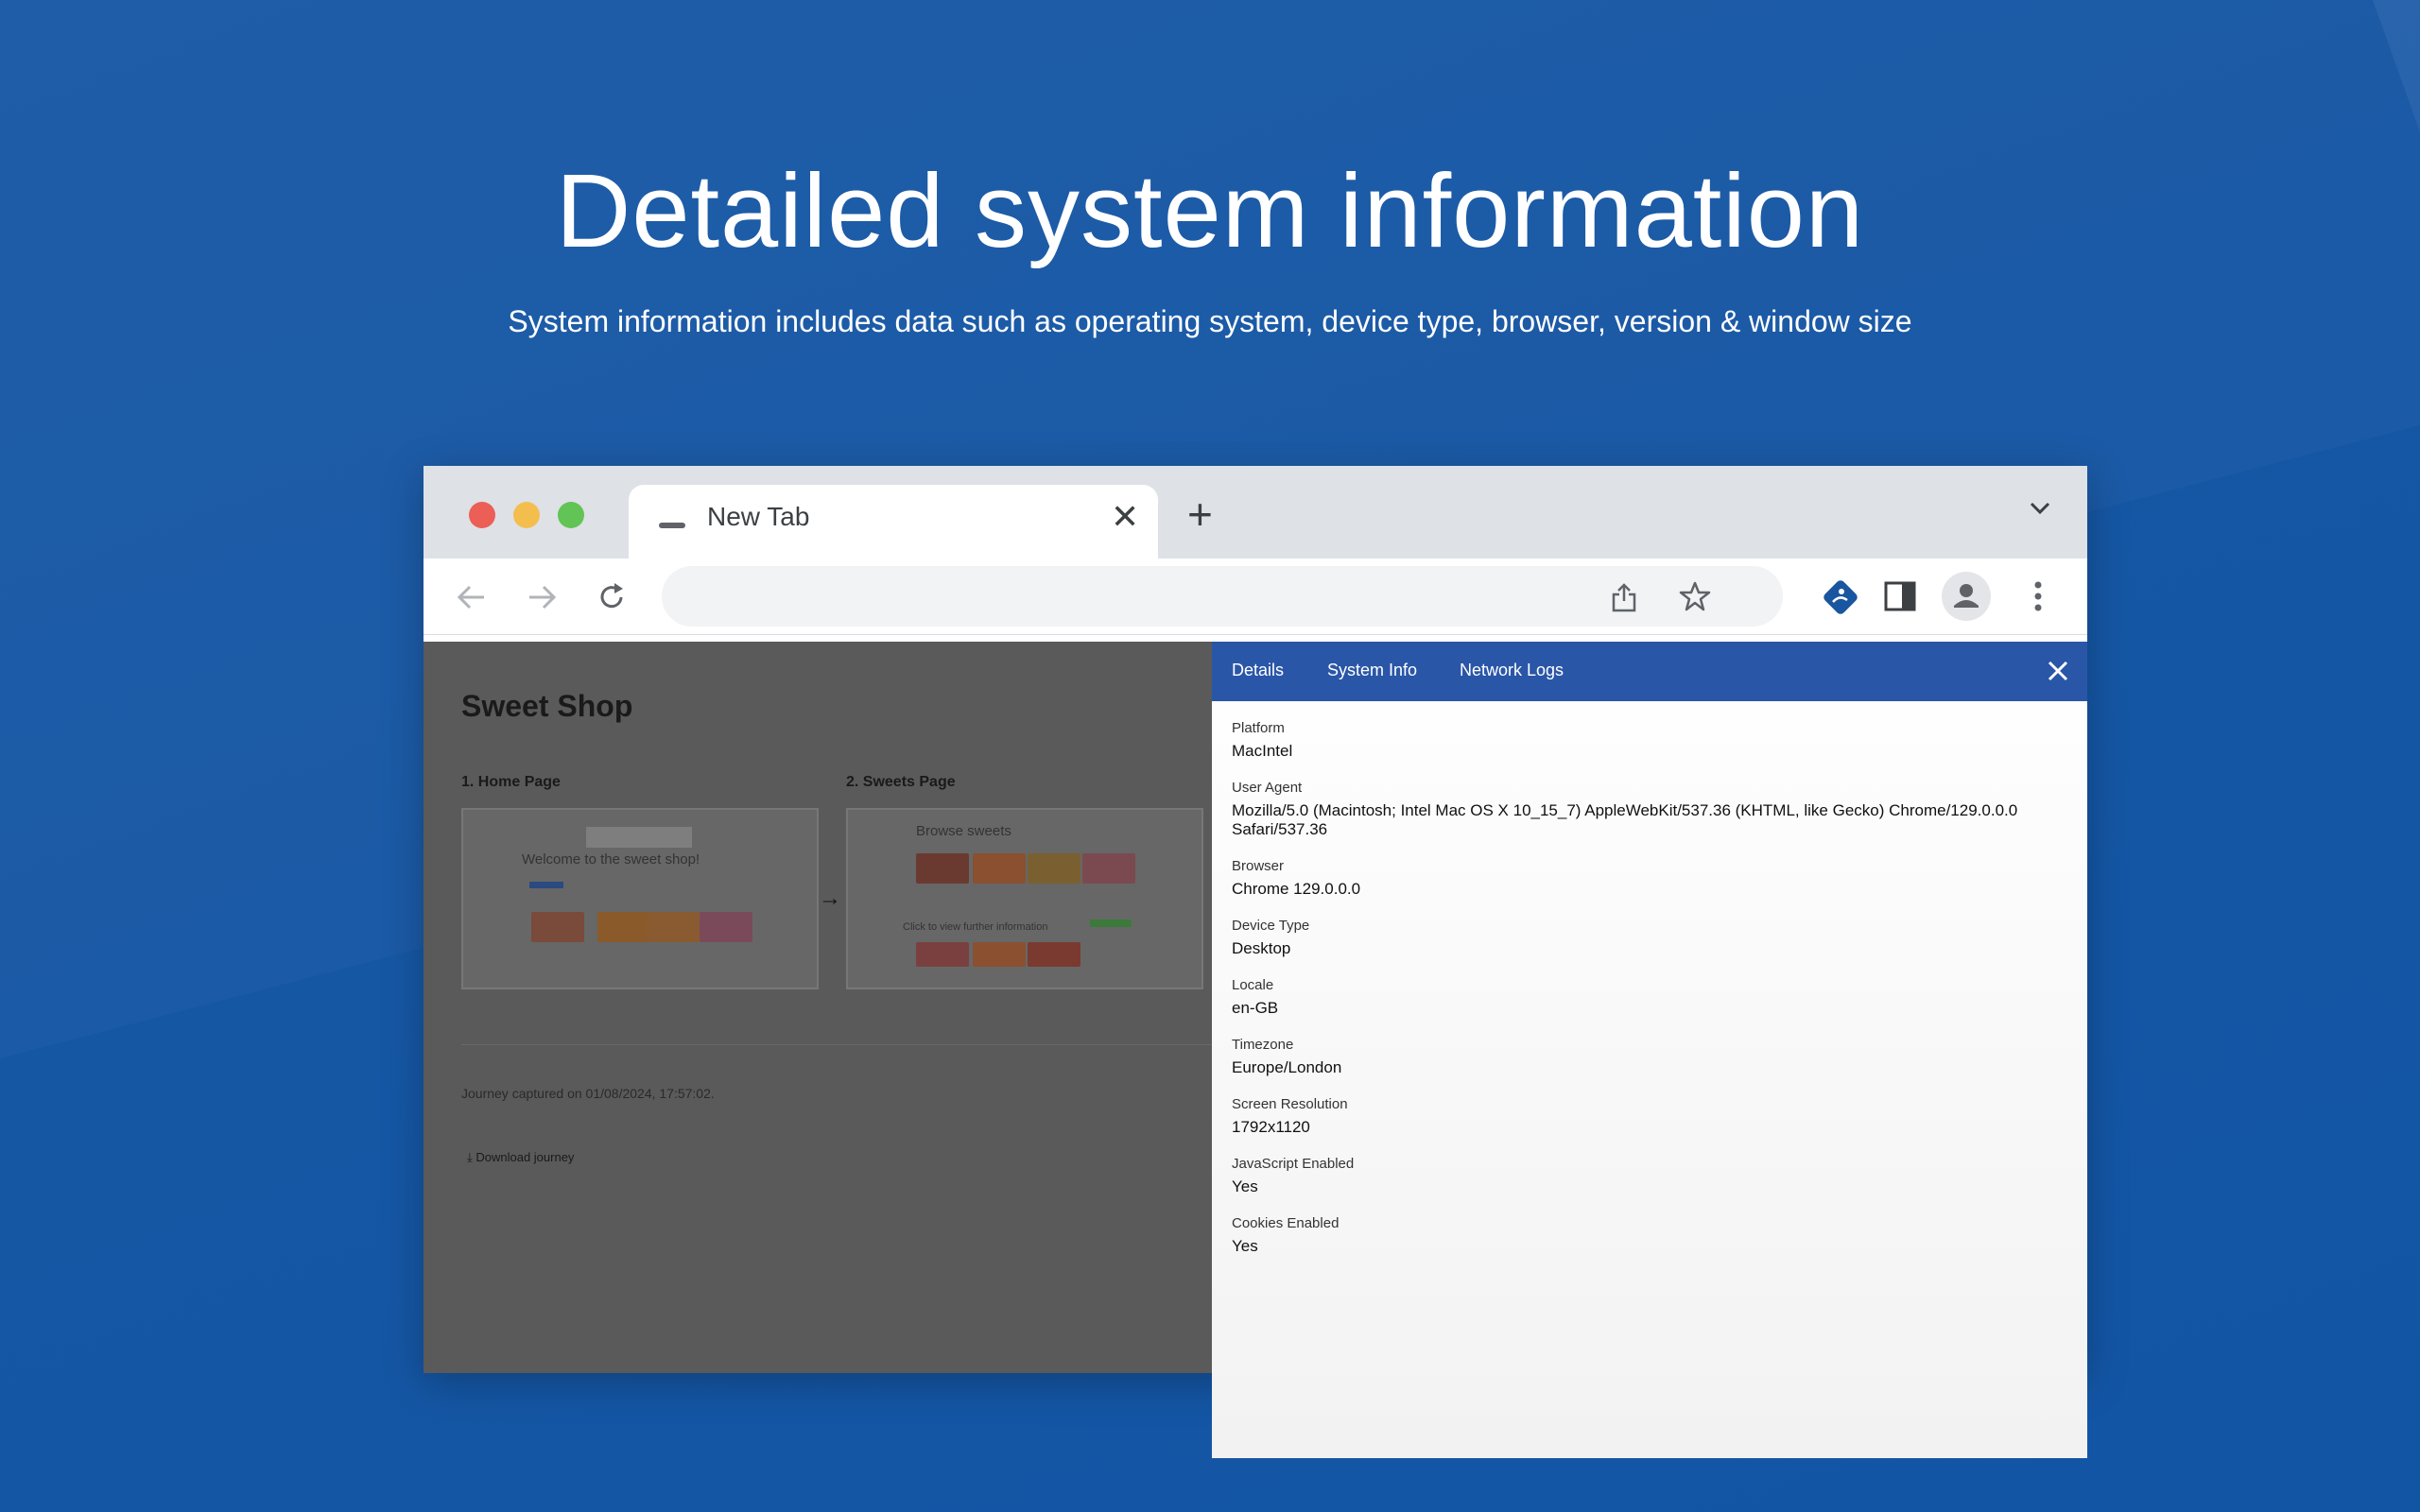  What do you see at coordinates (1840, 597) in the screenshot?
I see `extension-icon` at bounding box center [1840, 597].